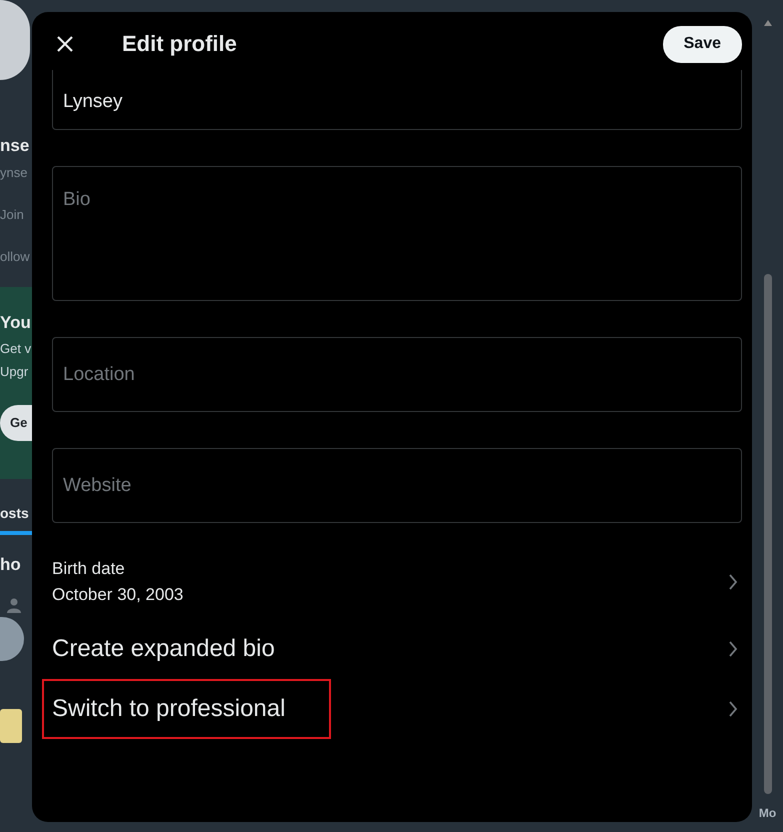 The height and width of the screenshot is (832, 783). I want to click on birth-date-label: Birth date, so click(89, 569).